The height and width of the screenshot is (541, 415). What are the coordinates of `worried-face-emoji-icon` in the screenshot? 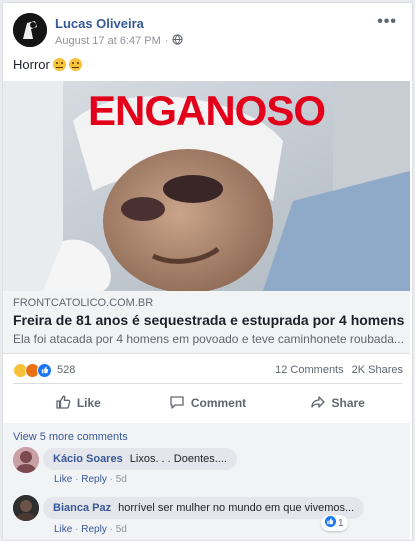 It's located at (59, 64).